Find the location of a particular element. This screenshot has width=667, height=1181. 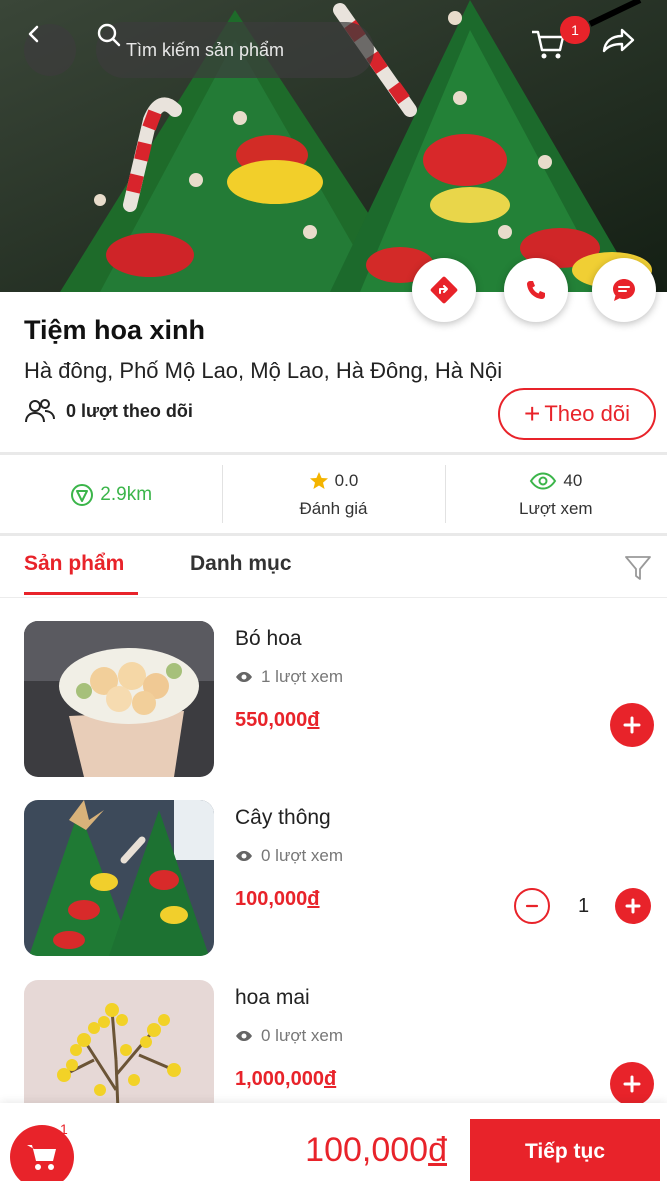

rating-value: 0.0 is located at coordinates (346, 480).